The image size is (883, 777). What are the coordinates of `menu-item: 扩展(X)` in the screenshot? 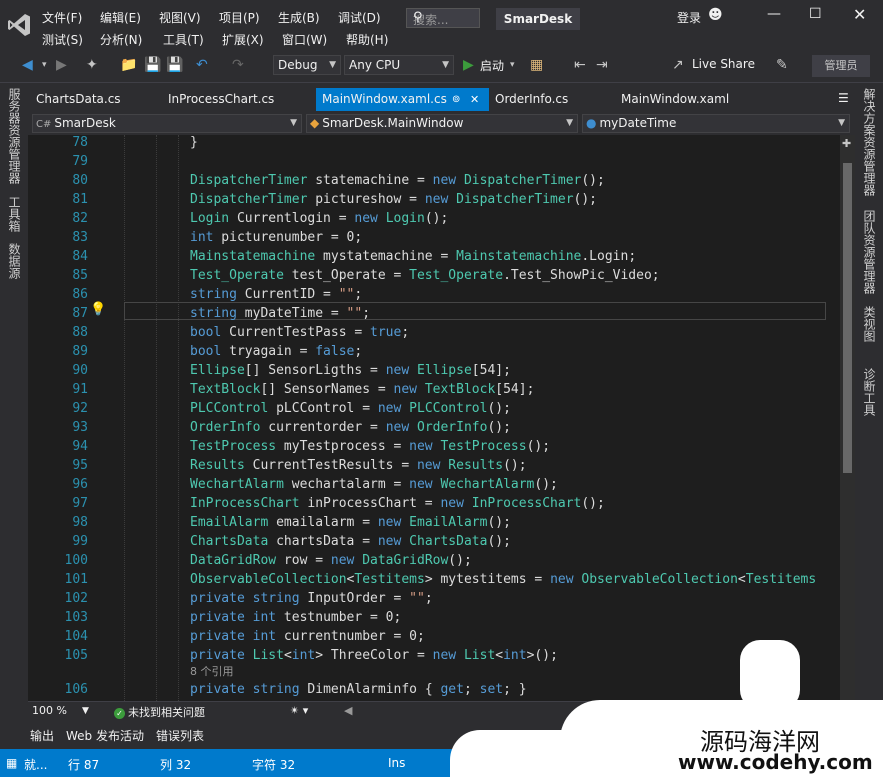 It's located at (243, 39).